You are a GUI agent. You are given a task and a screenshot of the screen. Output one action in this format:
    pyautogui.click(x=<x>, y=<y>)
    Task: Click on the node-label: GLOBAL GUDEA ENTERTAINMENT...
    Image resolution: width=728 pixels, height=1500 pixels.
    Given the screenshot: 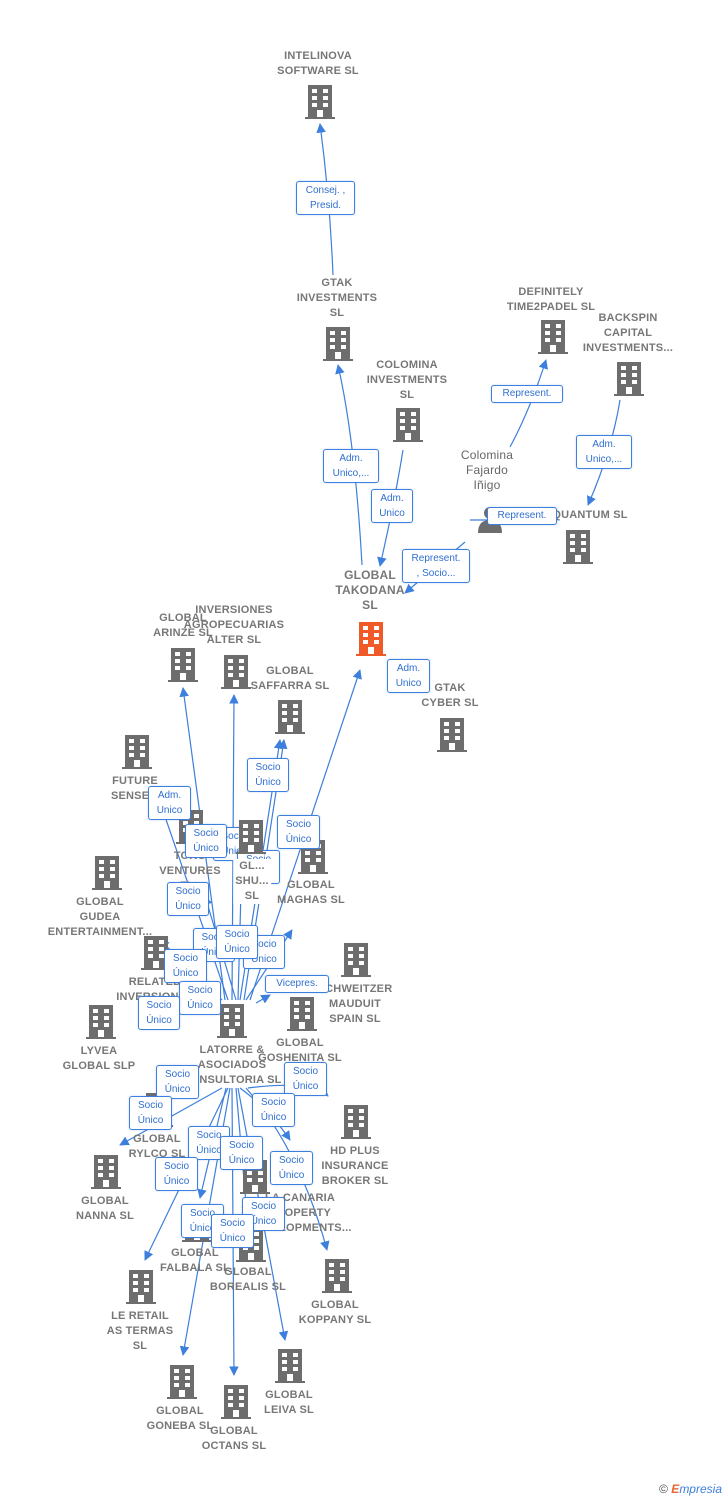 What is the action you would take?
    pyautogui.click(x=100, y=917)
    